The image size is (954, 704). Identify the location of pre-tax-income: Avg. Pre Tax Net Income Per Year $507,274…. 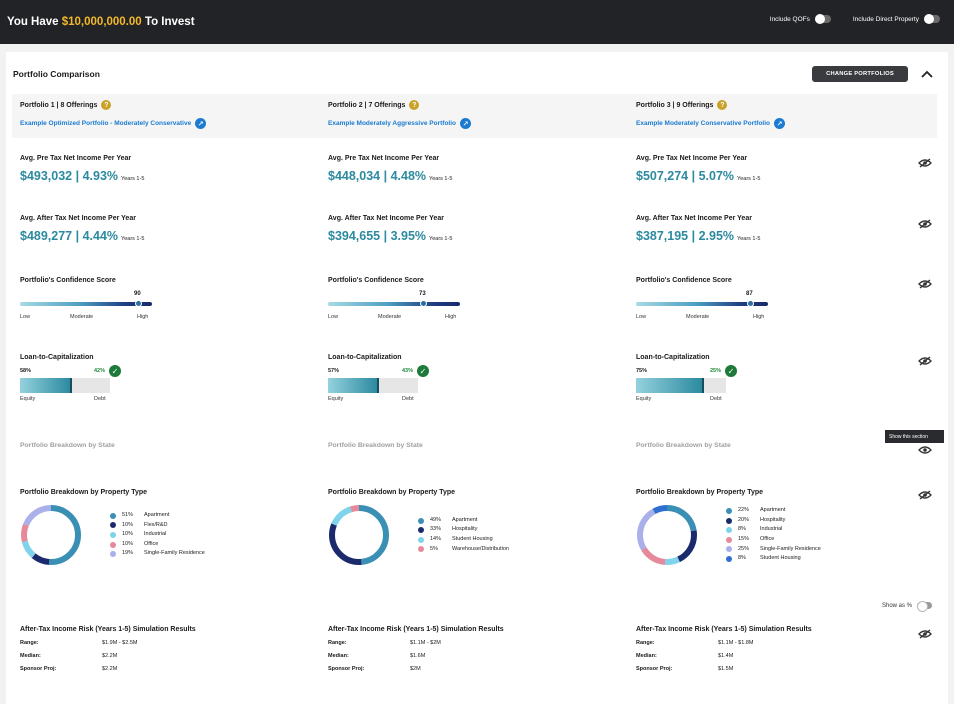
(786, 169).